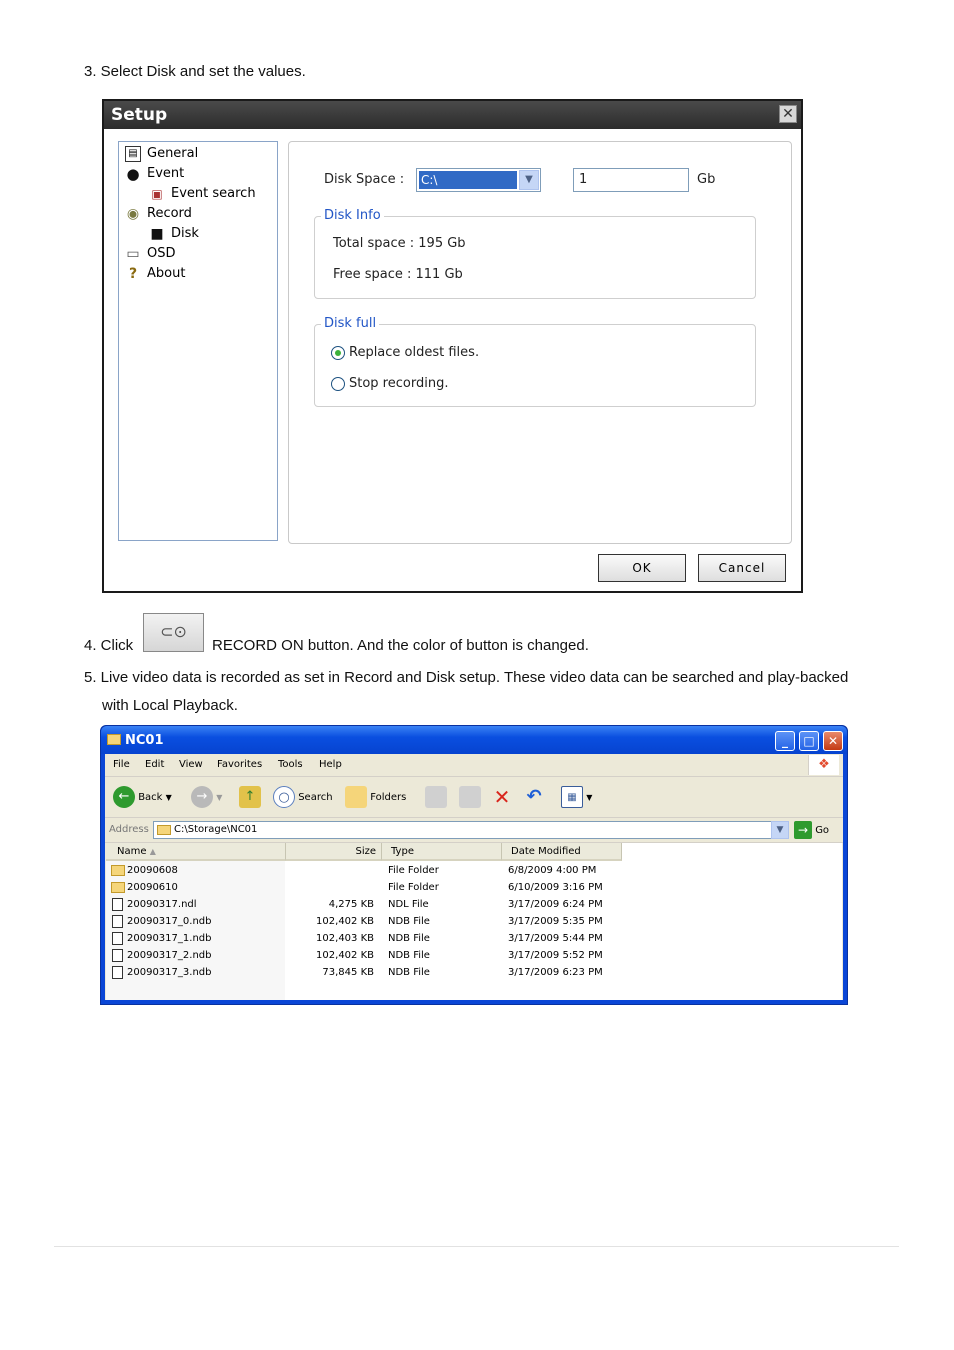 Image resolution: width=954 pixels, height=1350 pixels. Describe the element at coordinates (239, 764) in the screenshot. I see `menu-favorites: Favorites` at that location.